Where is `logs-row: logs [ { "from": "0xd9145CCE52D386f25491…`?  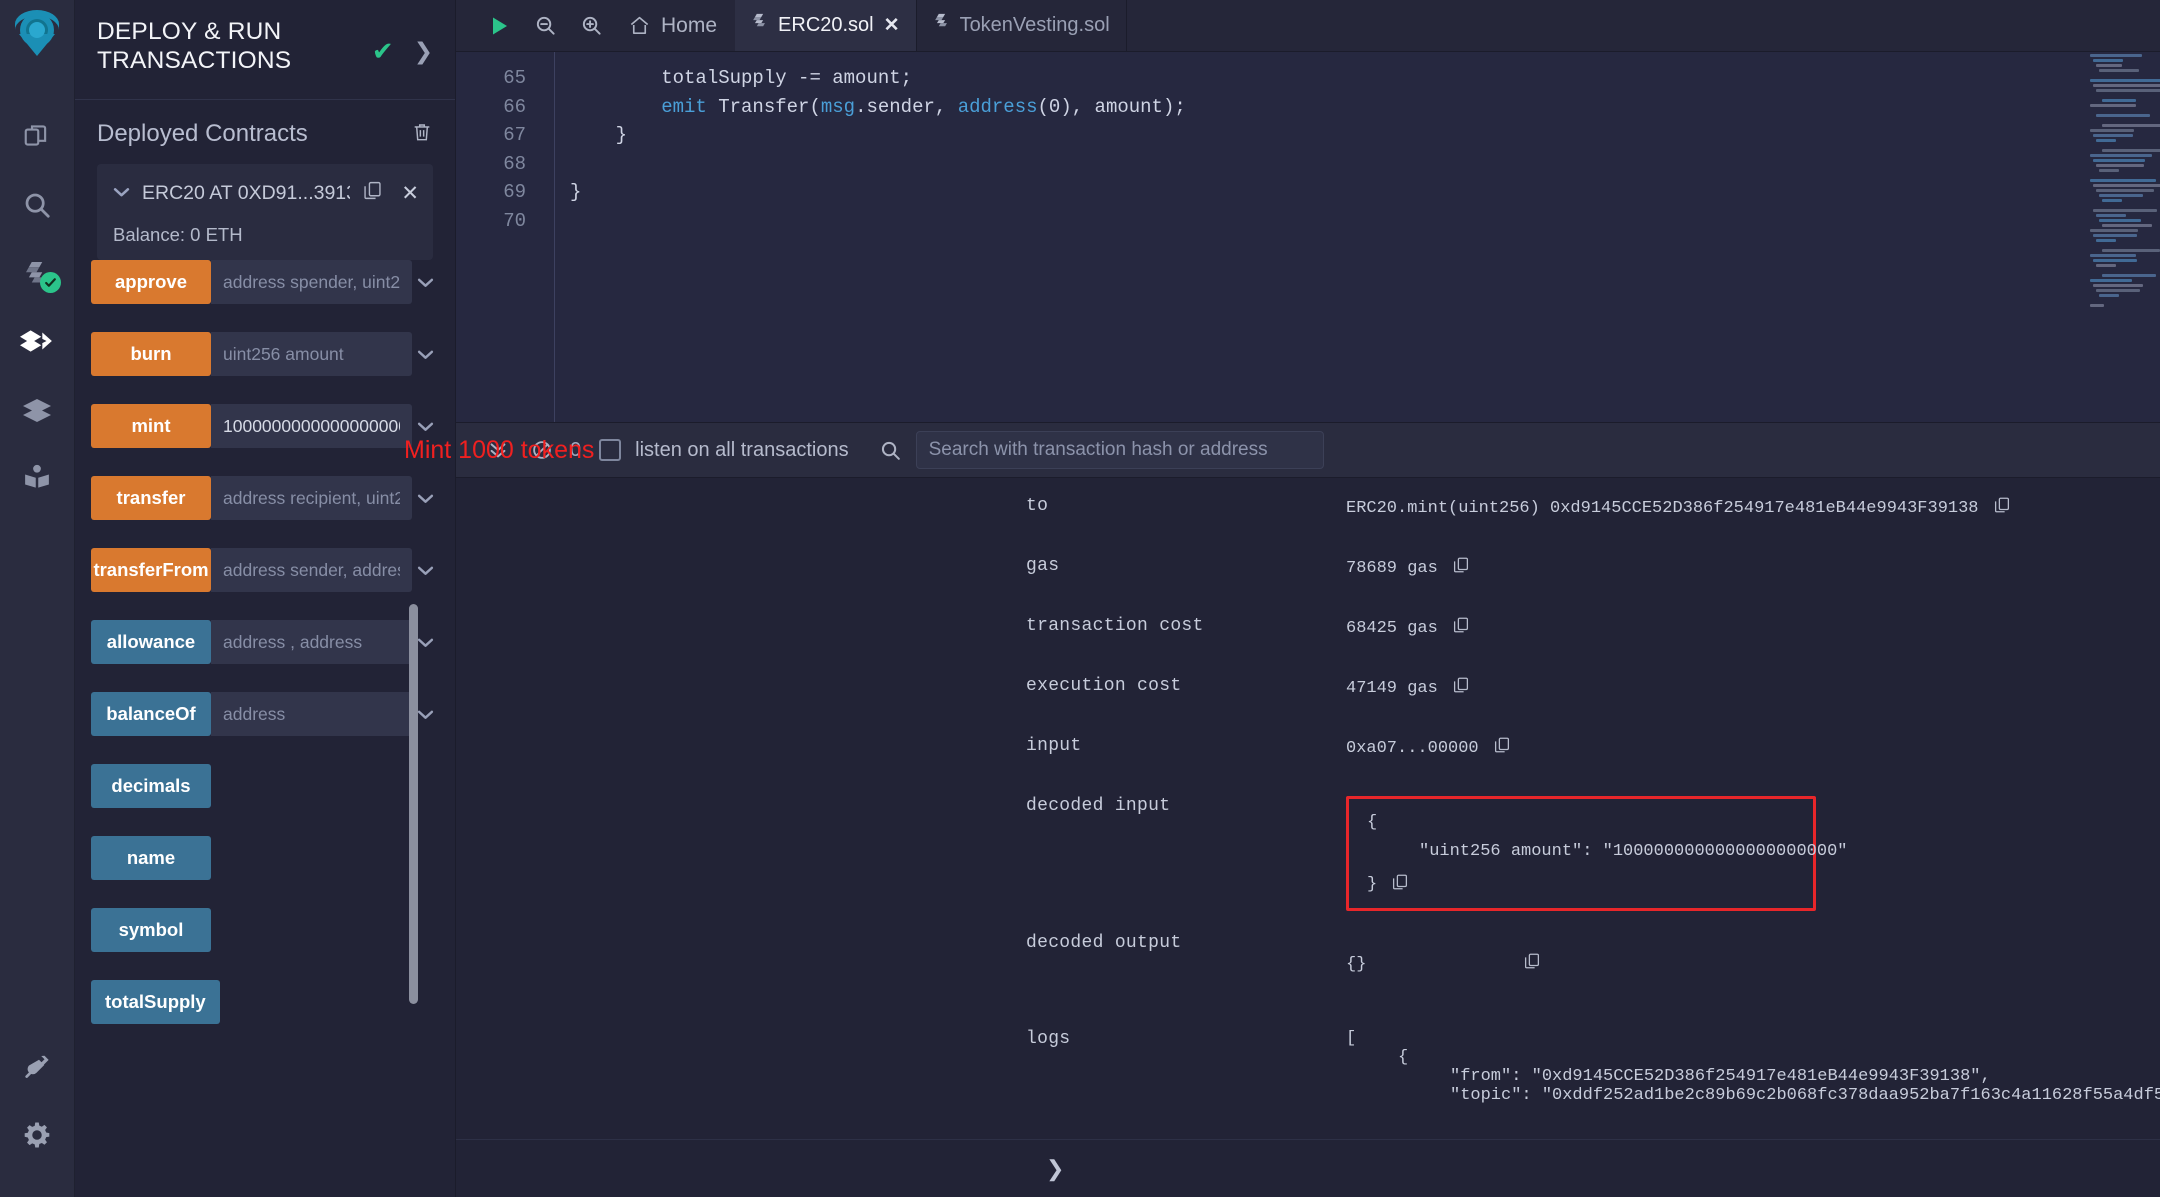
logs-row: logs [ { "from": "0xd9145CCE52D386f25491… is located at coordinates (1308, 1067).